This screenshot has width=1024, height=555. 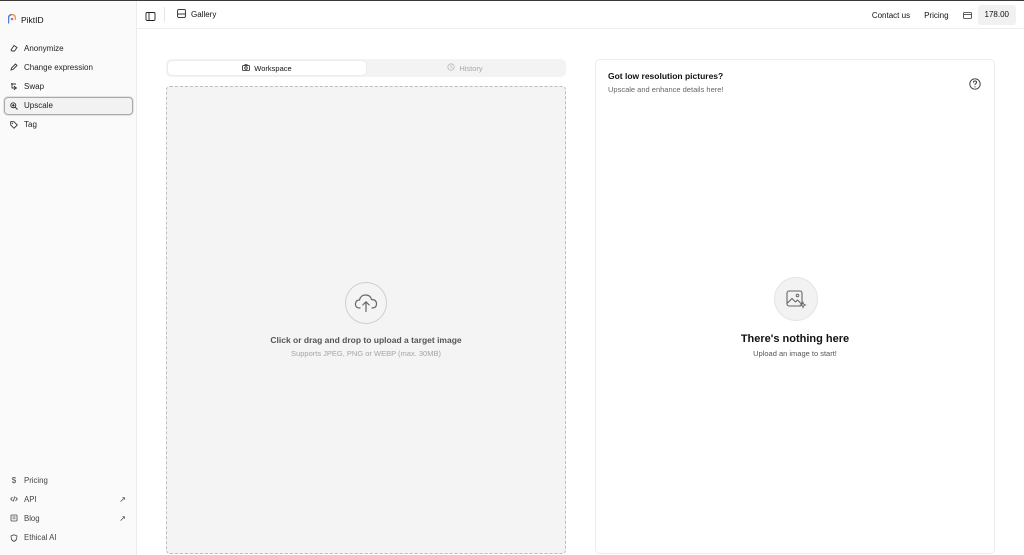 What do you see at coordinates (30, 125) in the screenshot?
I see `sidebar-item-label: Tag` at bounding box center [30, 125].